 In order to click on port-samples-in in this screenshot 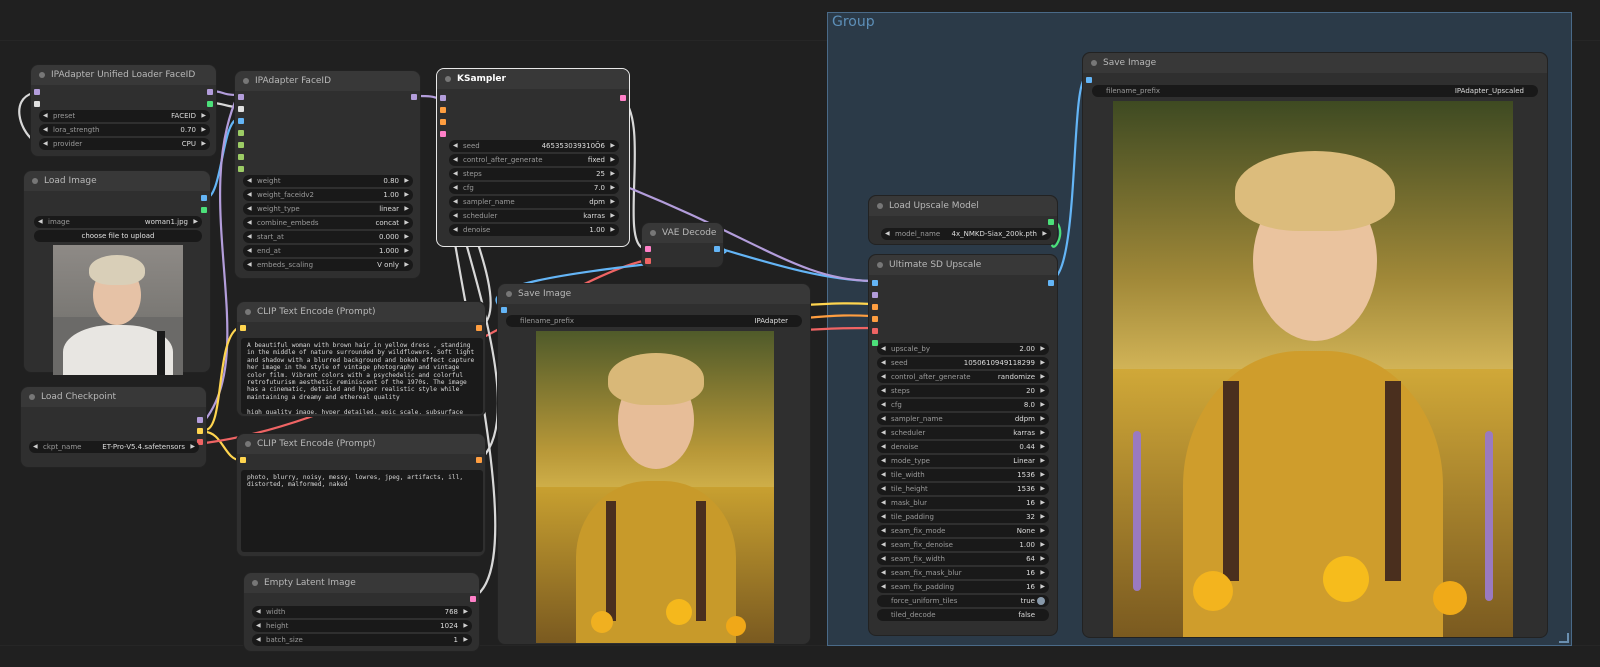, I will do `click(648, 249)`.